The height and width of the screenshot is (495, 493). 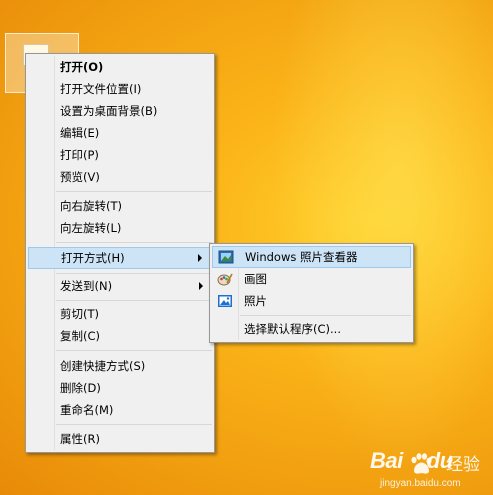 I want to click on menu-item-label: 打开(O), so click(x=82, y=67).